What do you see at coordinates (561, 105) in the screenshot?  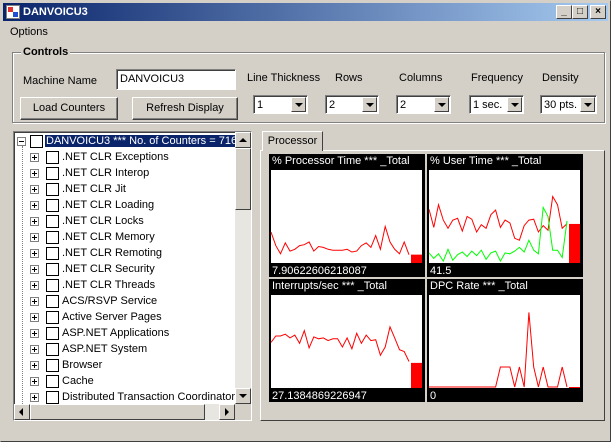 I see `density-value: 30 pts.` at bounding box center [561, 105].